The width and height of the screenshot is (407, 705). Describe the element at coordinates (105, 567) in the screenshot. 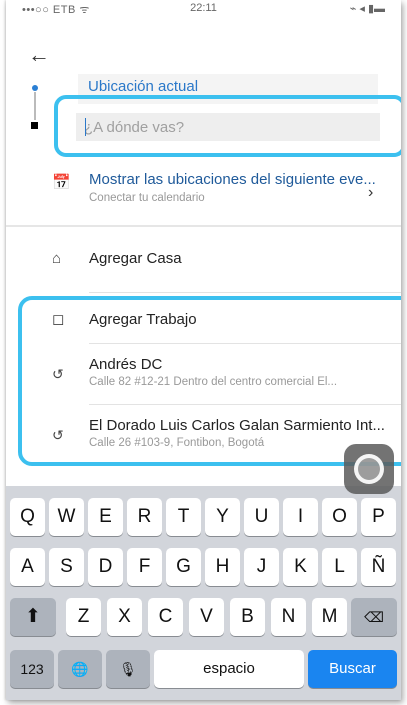

I see `key-d: D` at that location.